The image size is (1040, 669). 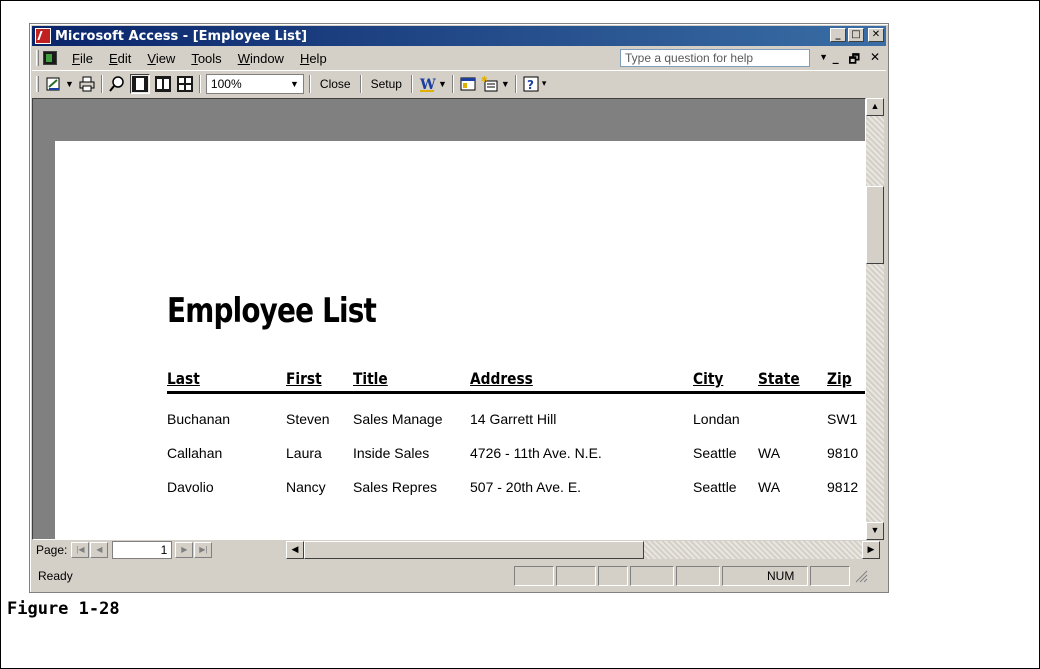 I want to click on zoom-select: 100% ▼, so click(x=254, y=83).